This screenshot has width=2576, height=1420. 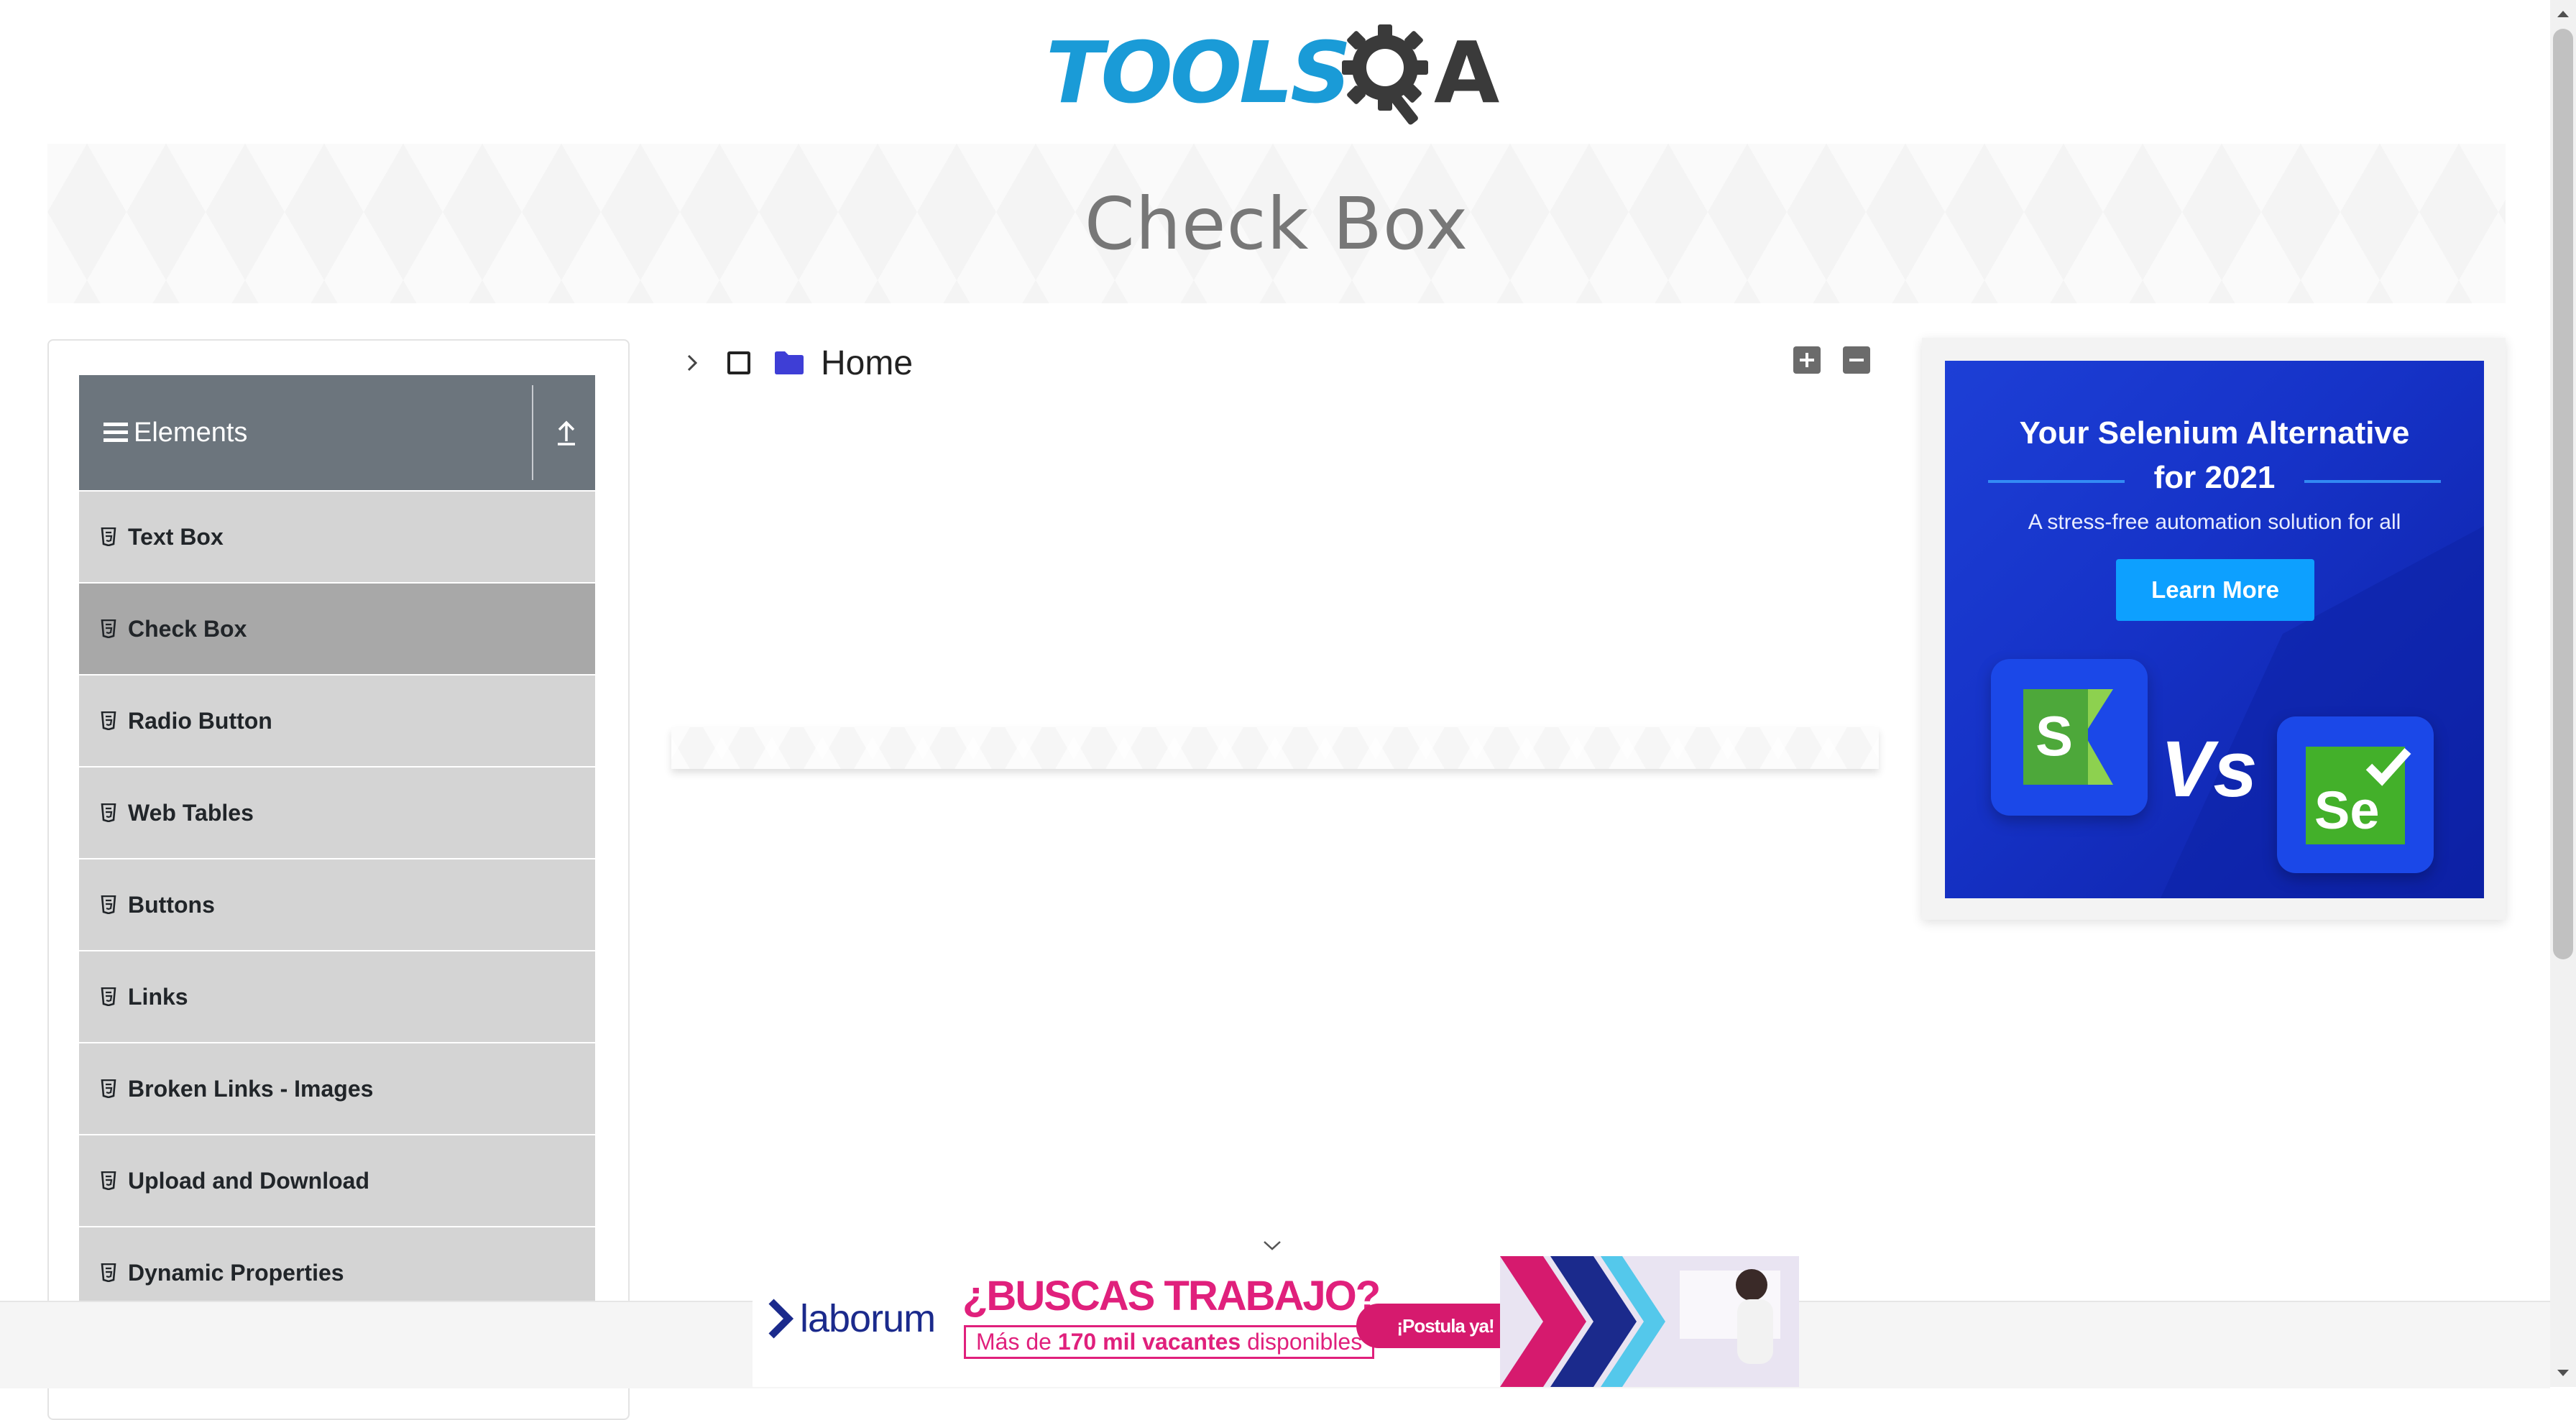 What do you see at coordinates (187, 628) in the screenshot?
I see `sidebar-item-label: Check Box` at bounding box center [187, 628].